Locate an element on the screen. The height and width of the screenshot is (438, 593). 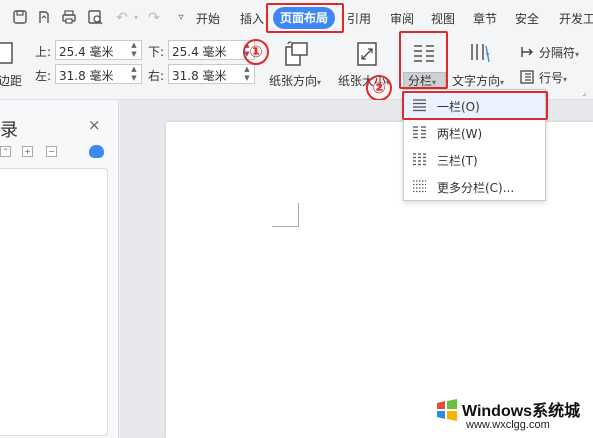
separator-button: 分隔符▾ is located at coordinates (559, 52).